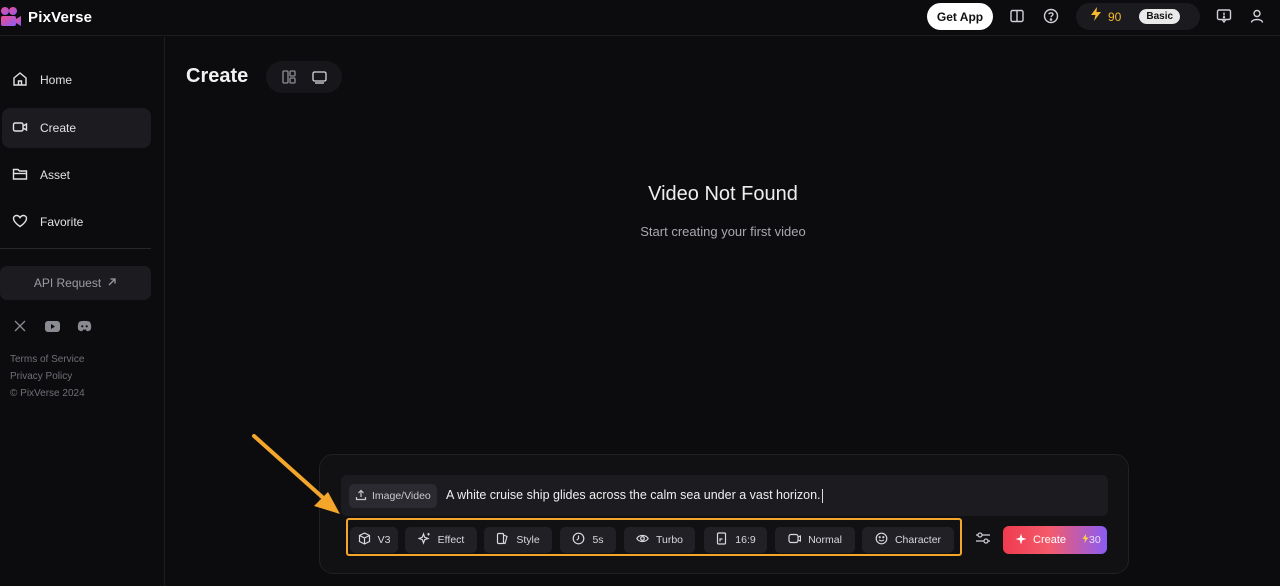  I want to click on sidebar-item-favorite: Favorite, so click(76, 222).